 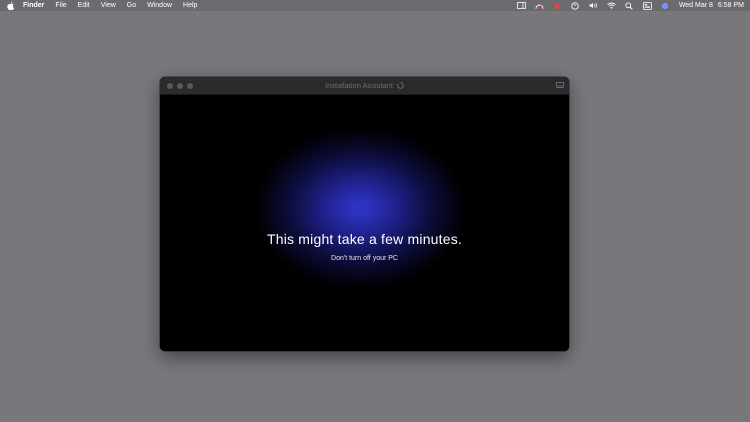 I want to click on clock-date: Wed Mar 8, so click(x=695, y=5).